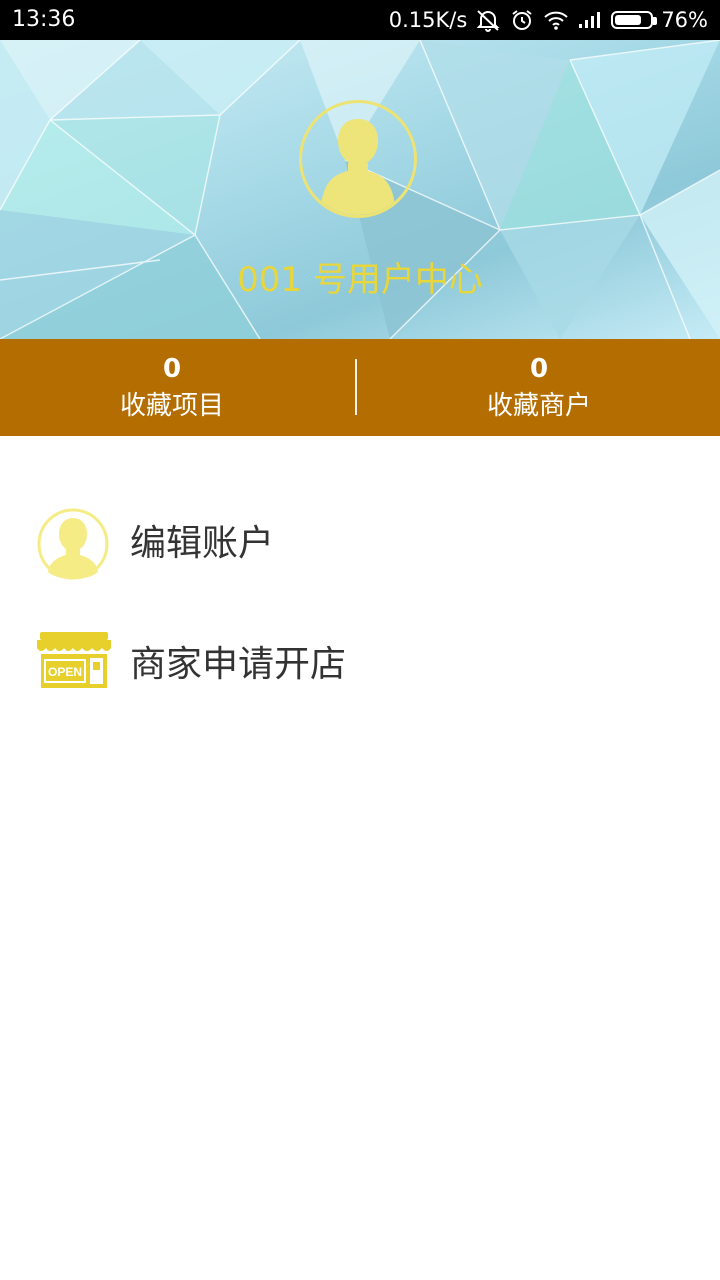 This screenshot has width=720, height=1280. What do you see at coordinates (44, 19) in the screenshot?
I see `status-time: 13:36` at bounding box center [44, 19].